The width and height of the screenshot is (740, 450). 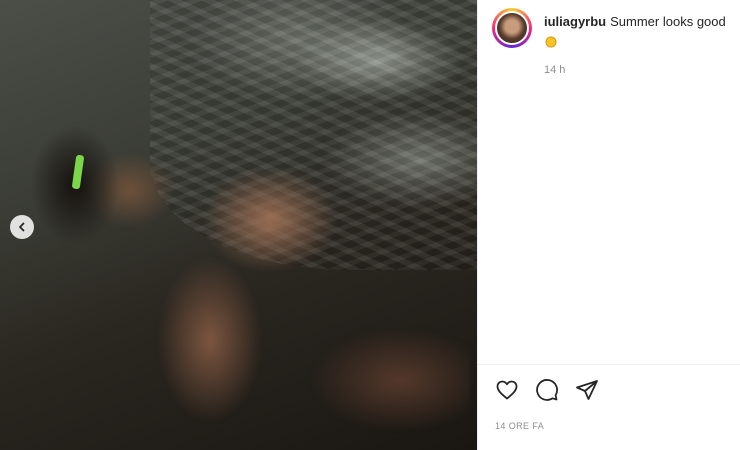 I want to click on share-icon, so click(x=587, y=390).